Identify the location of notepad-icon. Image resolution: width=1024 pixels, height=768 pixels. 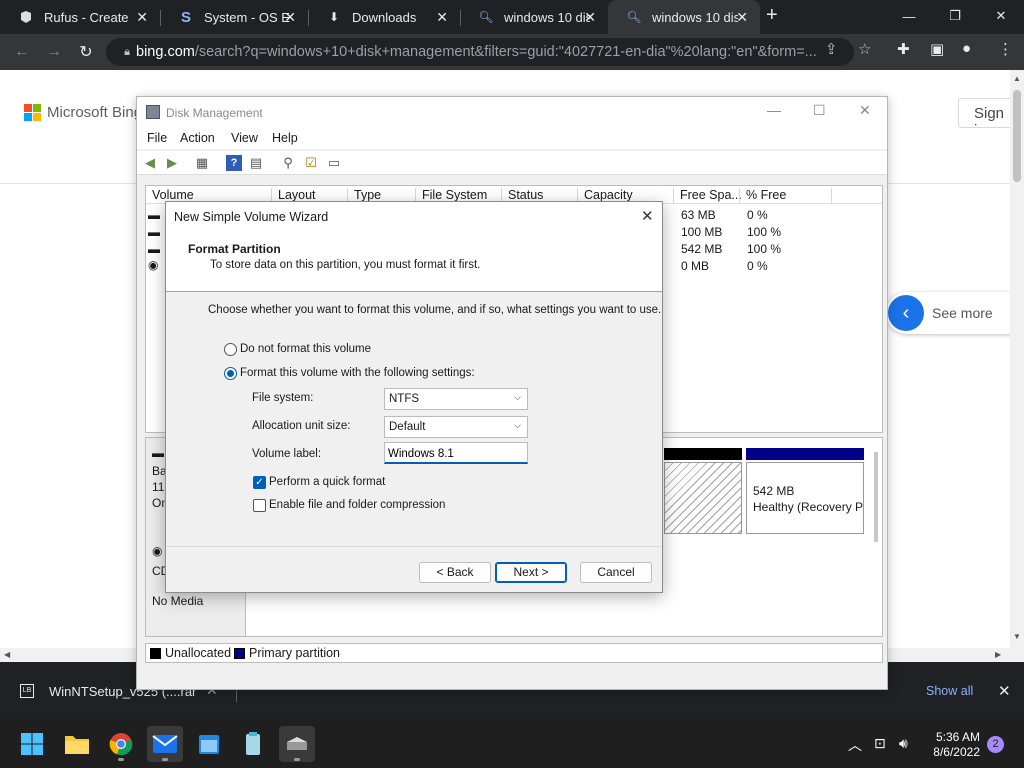
(253, 743).